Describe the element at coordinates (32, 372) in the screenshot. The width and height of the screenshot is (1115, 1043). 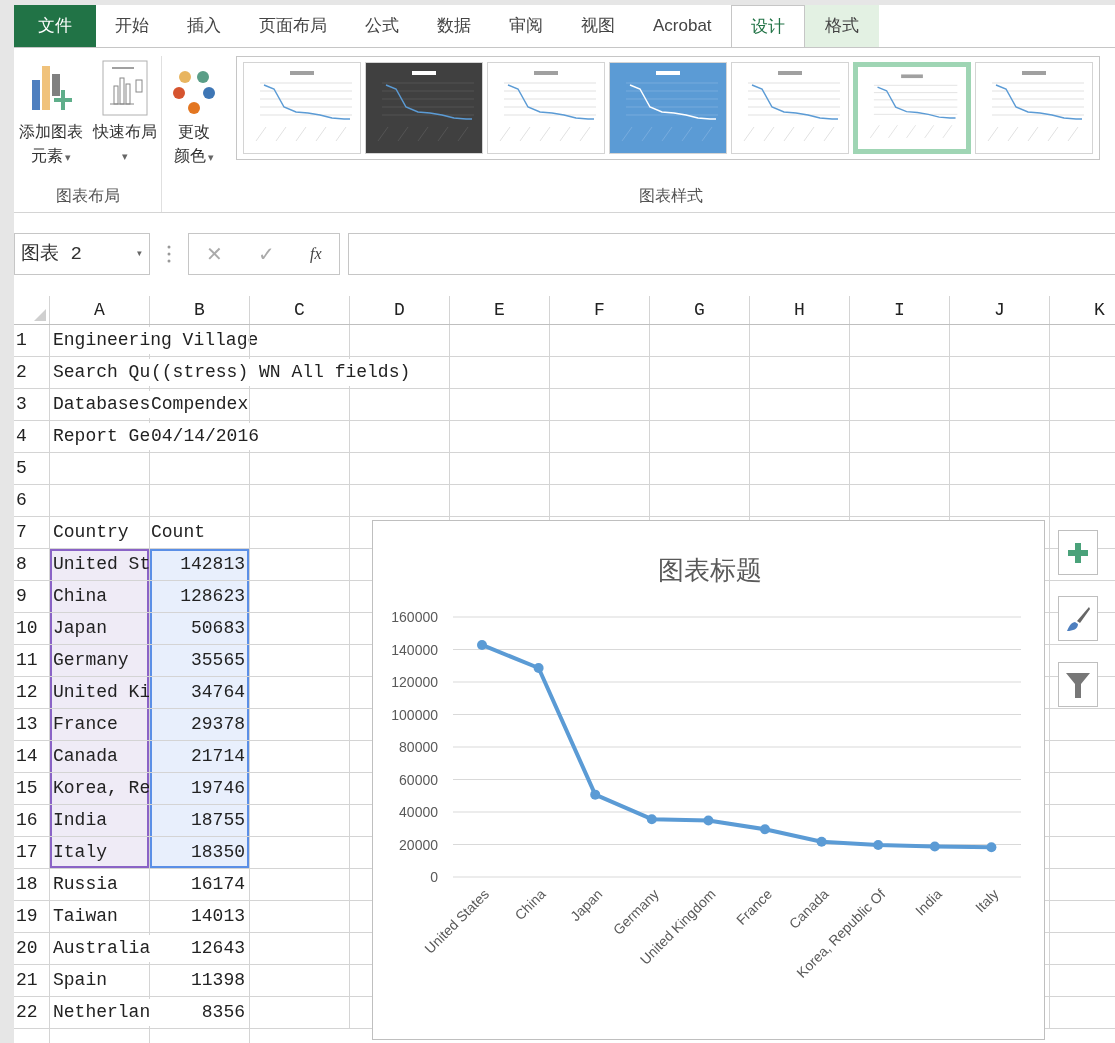
I see `row-number: 2` at that location.